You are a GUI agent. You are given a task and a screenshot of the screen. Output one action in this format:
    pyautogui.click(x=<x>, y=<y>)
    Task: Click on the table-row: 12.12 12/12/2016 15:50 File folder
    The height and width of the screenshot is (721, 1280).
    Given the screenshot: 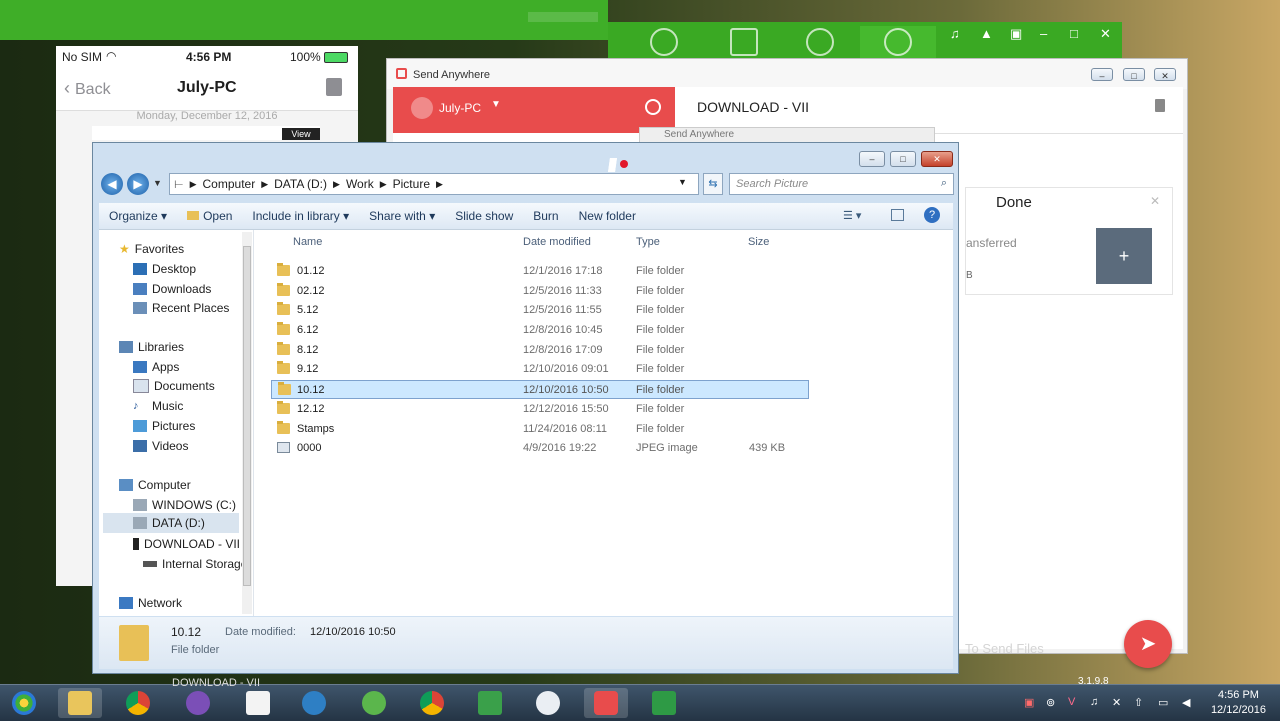 What is the action you would take?
    pyautogui.click(x=540, y=409)
    